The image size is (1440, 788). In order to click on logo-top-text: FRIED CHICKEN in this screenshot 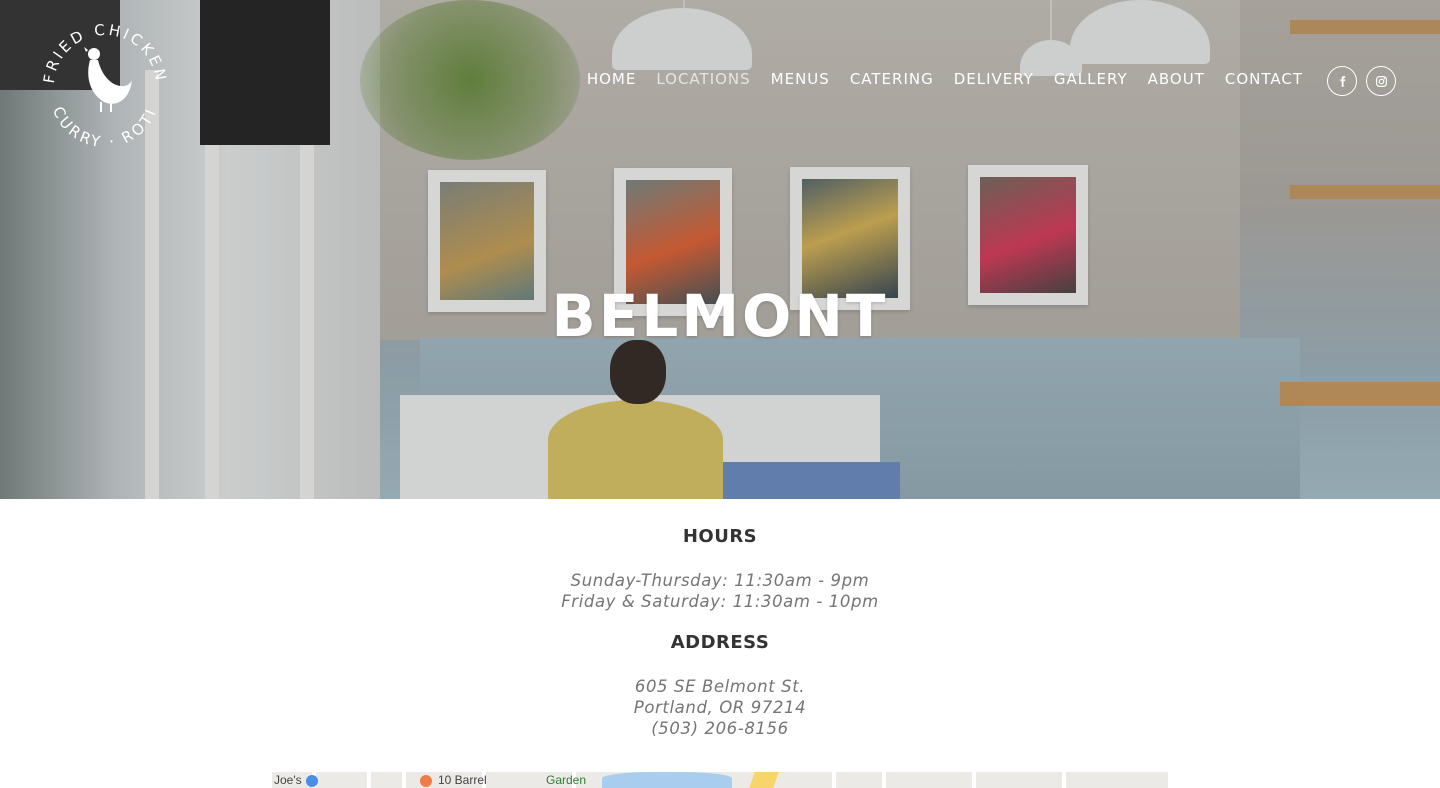, I will do `click(103, 53)`.